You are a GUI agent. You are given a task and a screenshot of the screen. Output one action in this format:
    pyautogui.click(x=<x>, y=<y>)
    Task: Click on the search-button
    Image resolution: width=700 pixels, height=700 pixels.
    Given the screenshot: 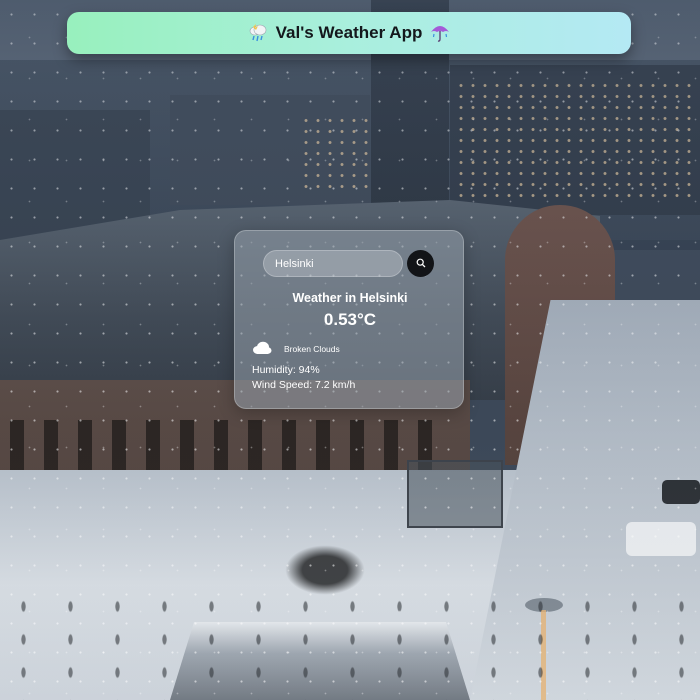 What is the action you would take?
    pyautogui.click(x=420, y=263)
    